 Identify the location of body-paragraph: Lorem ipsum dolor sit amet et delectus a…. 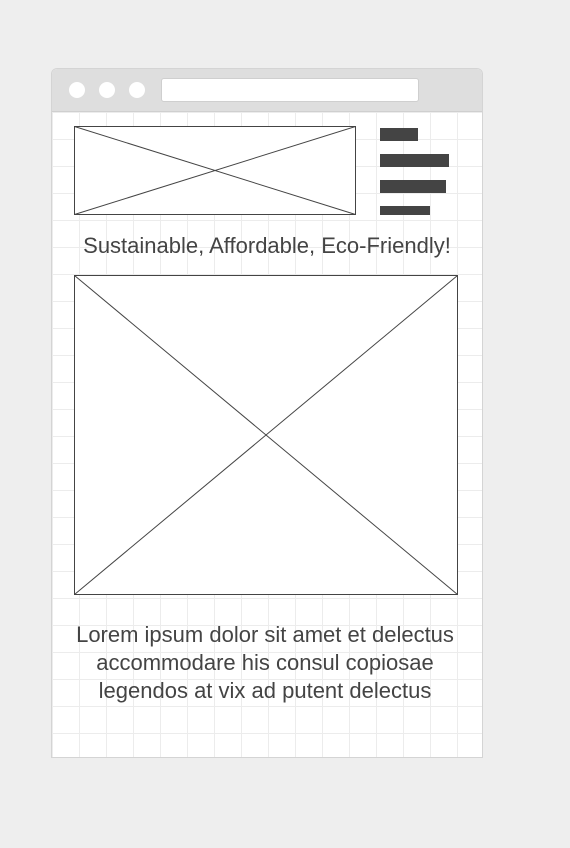
(265, 662).